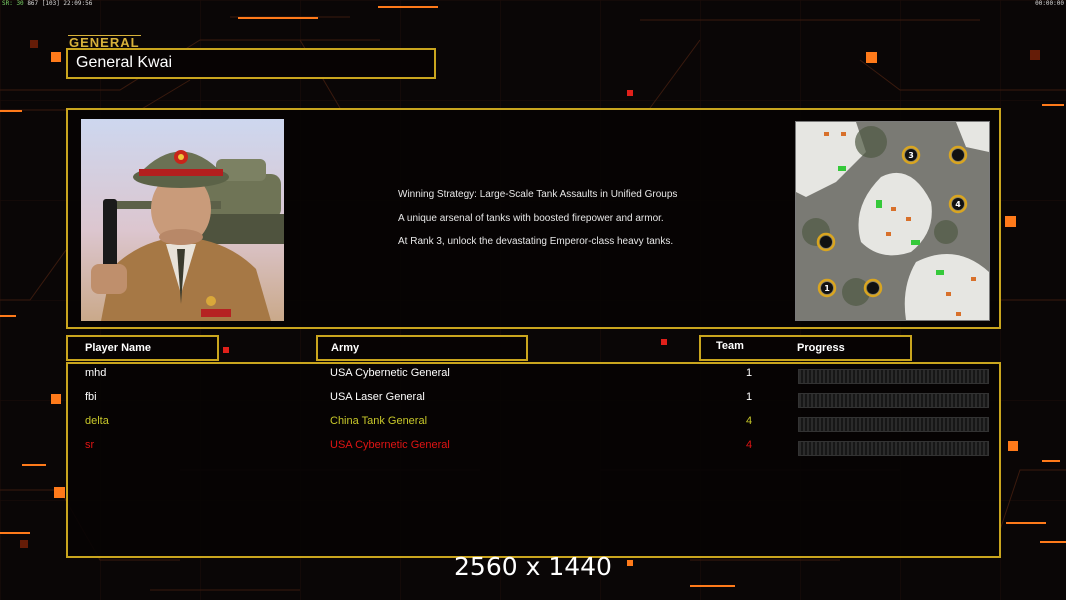  Describe the element at coordinates (182, 220) in the screenshot. I see `general-portrait-image` at that location.